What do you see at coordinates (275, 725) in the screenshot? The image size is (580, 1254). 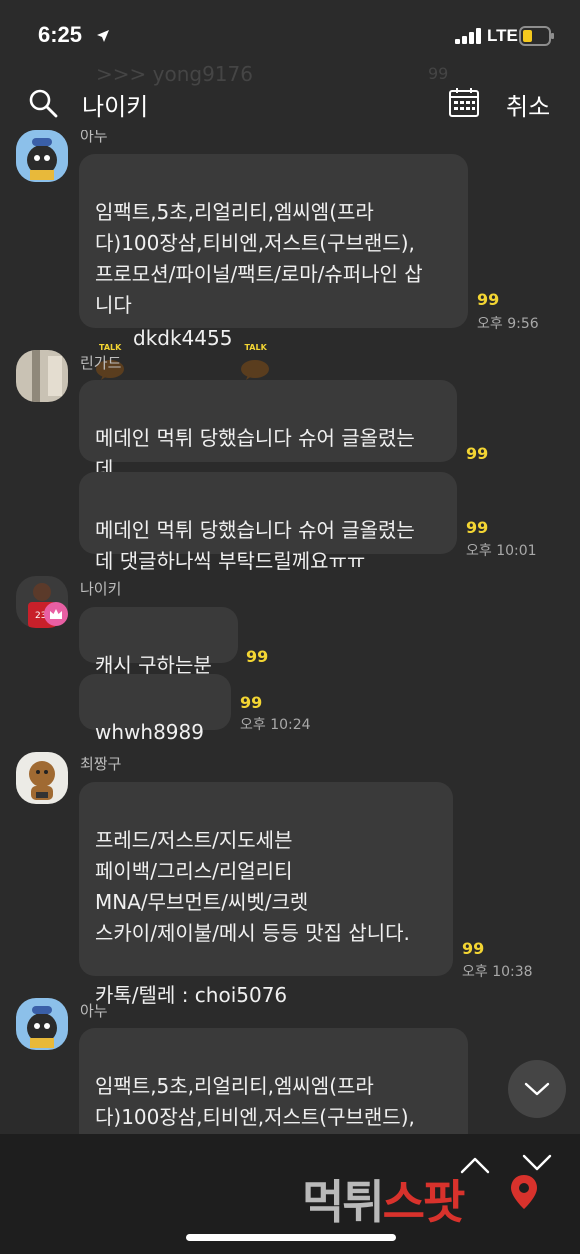 I see `message-time: 오후 10:24` at bounding box center [275, 725].